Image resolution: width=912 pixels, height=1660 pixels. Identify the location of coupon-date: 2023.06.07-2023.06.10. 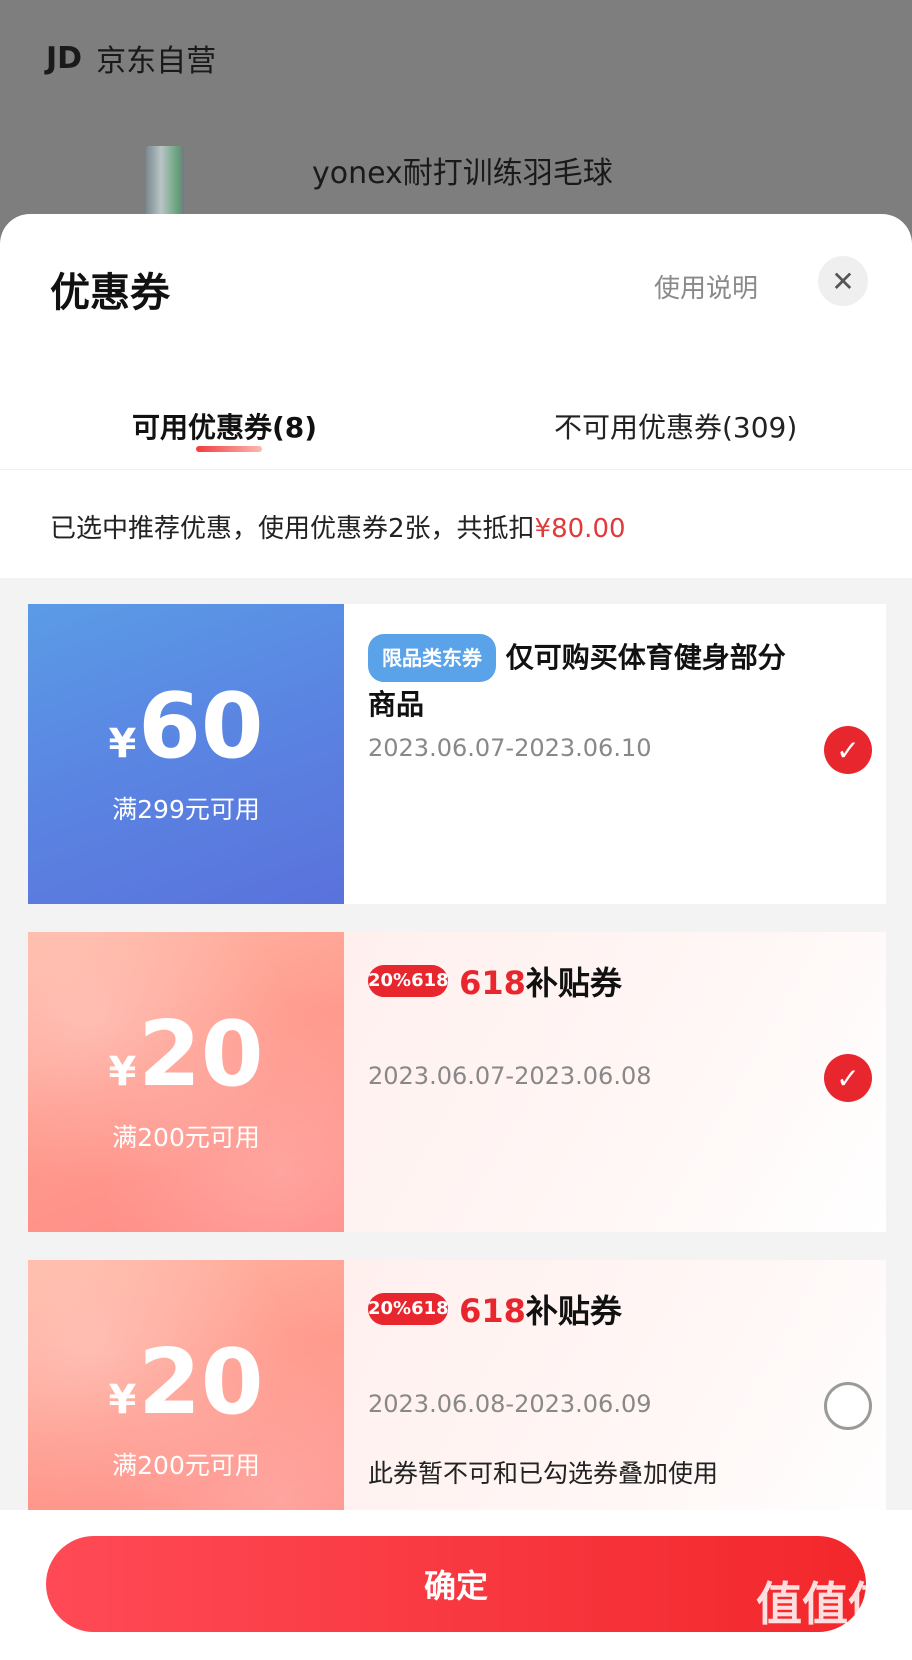
(510, 748).